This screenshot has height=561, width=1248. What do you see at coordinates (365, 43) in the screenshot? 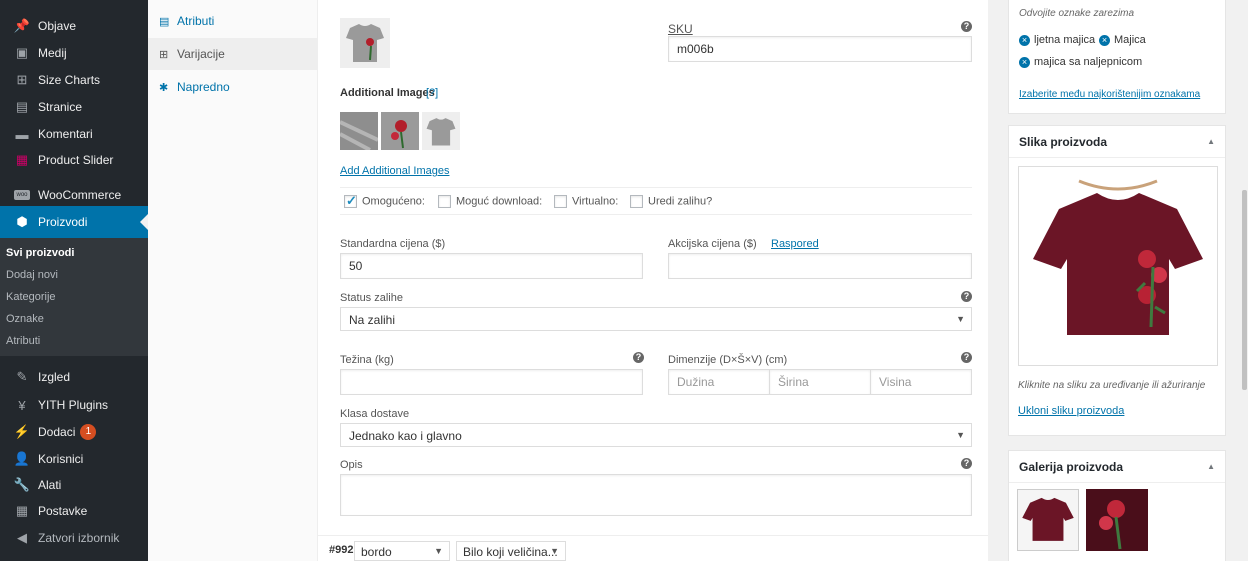
I see `variation-image` at bounding box center [365, 43].